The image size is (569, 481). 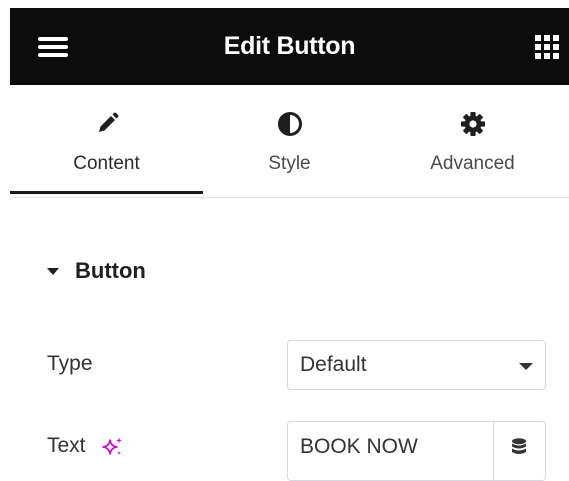 What do you see at coordinates (106, 141) in the screenshot?
I see `tab-content: Content` at bounding box center [106, 141].